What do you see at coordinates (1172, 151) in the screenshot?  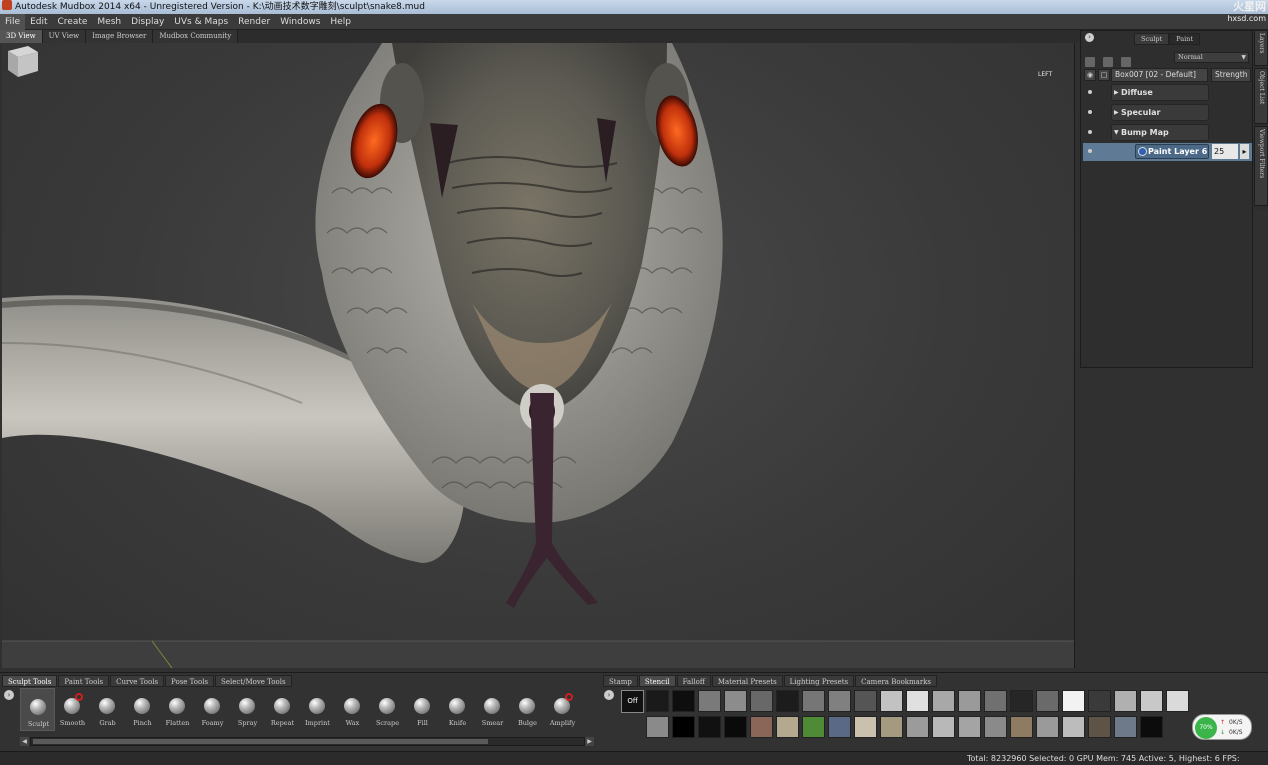 I see `paint-layer-button: Paint Layer 6` at bounding box center [1172, 151].